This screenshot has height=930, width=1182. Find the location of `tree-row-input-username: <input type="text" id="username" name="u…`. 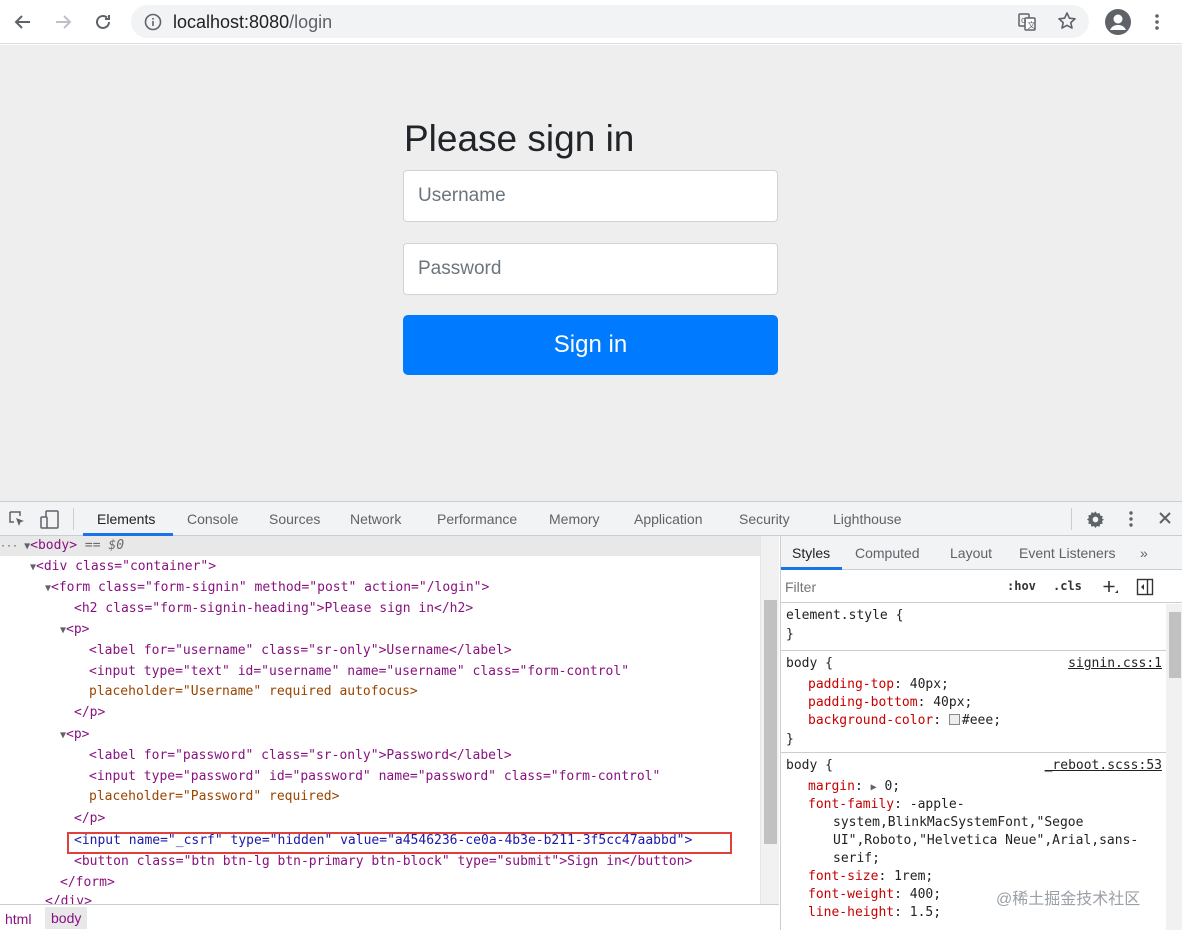

tree-row-input-username: <input type="text" id="username" name="u… is located at coordinates (359, 672).